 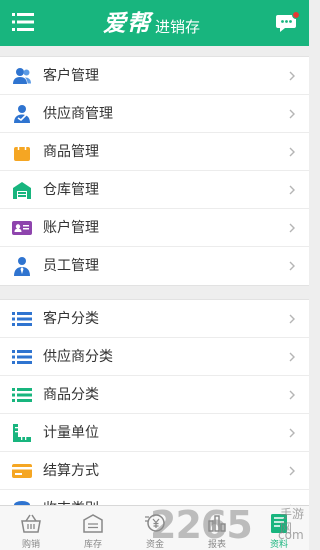 What do you see at coordinates (71, 152) in the screenshot?
I see `menu-item-label: 商品管理` at bounding box center [71, 152].